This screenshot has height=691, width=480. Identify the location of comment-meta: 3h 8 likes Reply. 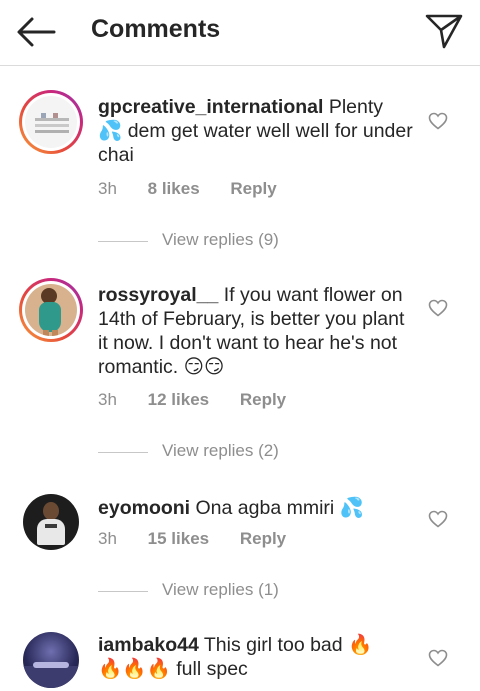
(187, 189).